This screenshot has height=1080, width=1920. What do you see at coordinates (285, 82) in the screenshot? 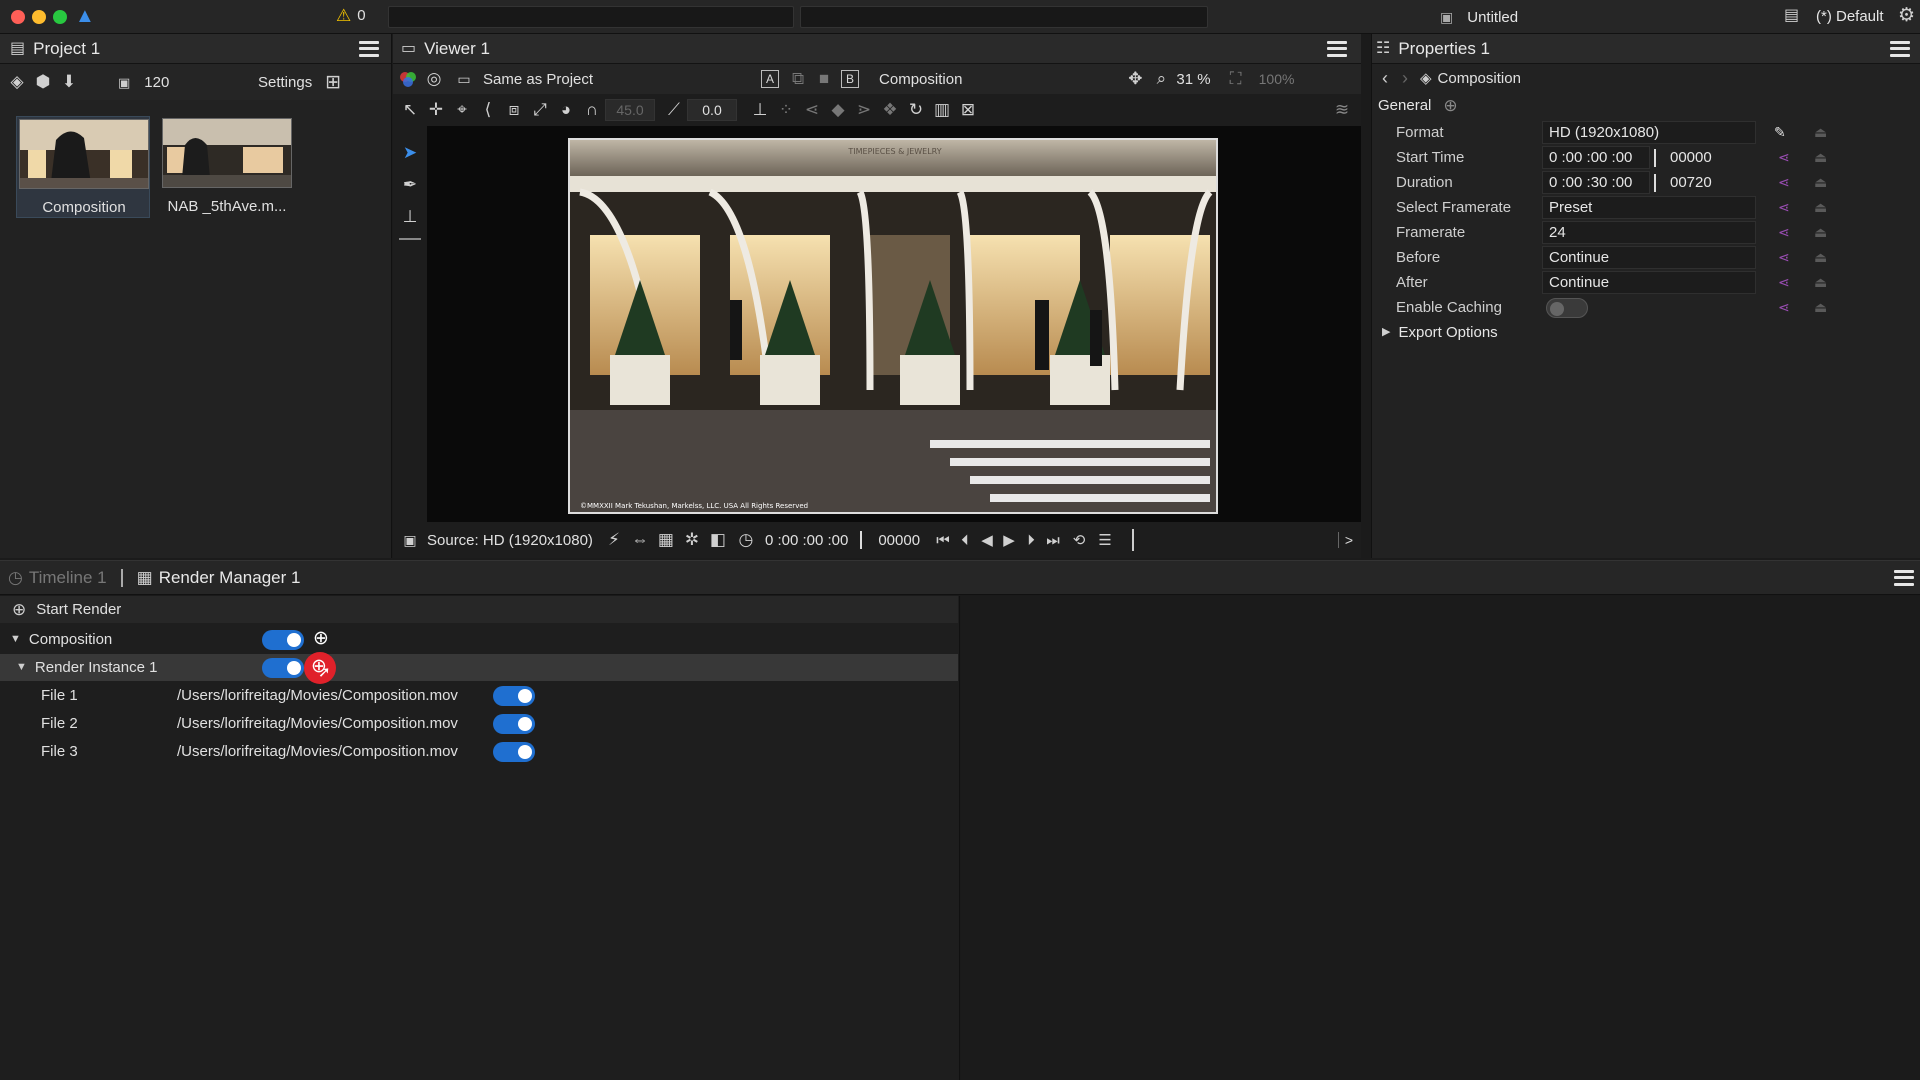
I see `settings-button: Settings` at bounding box center [285, 82].